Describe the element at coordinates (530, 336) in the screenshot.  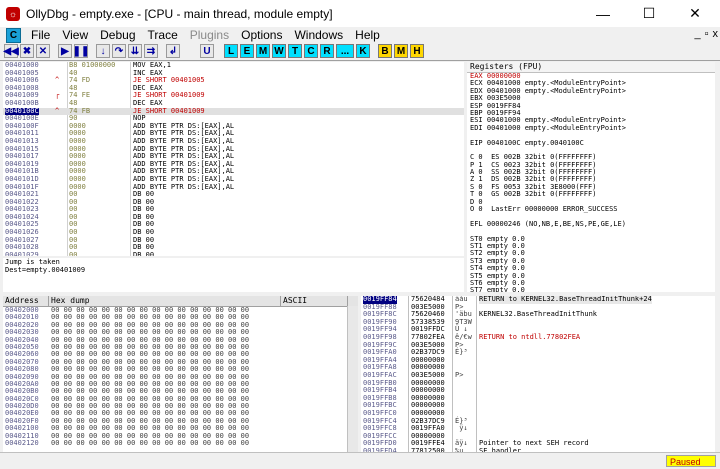
I see `stack-comment: RETURN to ntdll.77802FEA` at that location.